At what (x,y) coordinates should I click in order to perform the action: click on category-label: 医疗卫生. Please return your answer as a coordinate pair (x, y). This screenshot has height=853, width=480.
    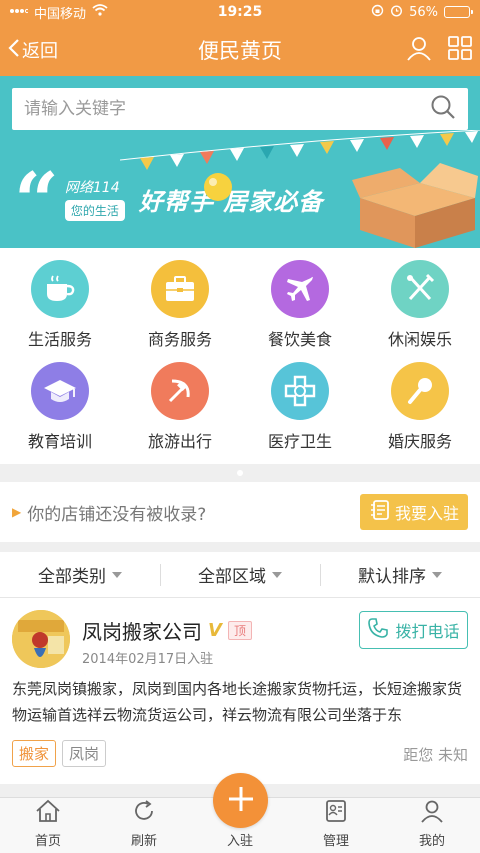
    Looking at the image, I should click on (299, 441).